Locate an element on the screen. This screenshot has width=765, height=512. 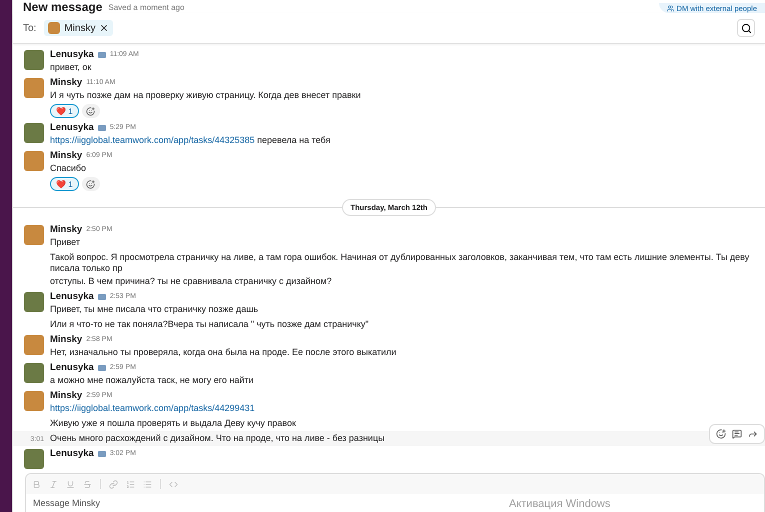
message-text: Нет, изначально ты проверяла, когда она была на проде. Ее после этого выкатили is located at coordinates (223, 352).